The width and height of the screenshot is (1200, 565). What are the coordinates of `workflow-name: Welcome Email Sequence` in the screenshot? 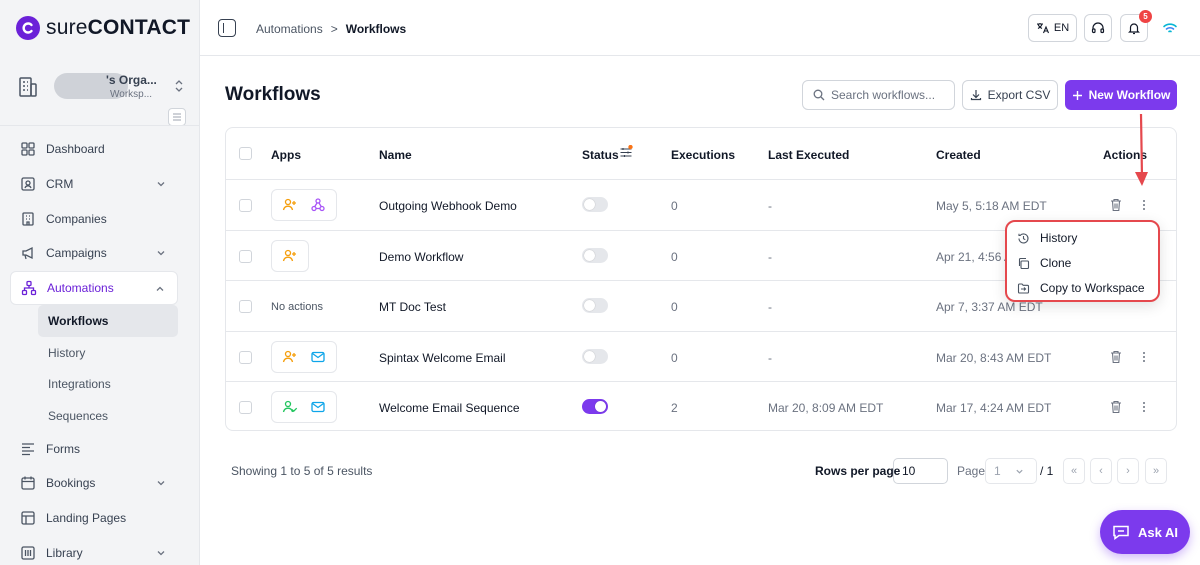 It's located at (449, 408).